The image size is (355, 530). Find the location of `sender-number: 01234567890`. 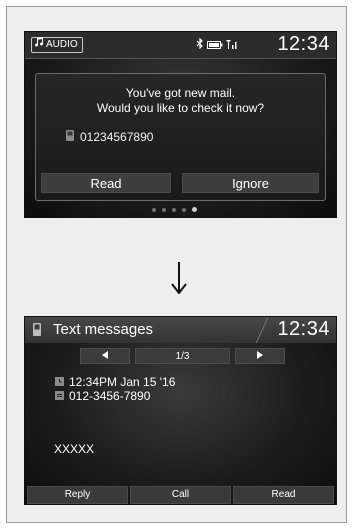

sender-number: 01234567890 is located at coordinates (117, 137).